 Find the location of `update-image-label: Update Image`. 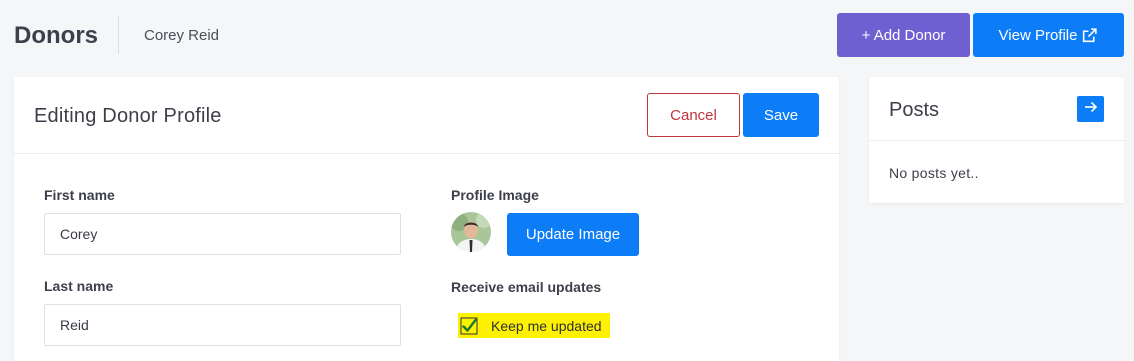

update-image-label: Update Image is located at coordinates (573, 234).